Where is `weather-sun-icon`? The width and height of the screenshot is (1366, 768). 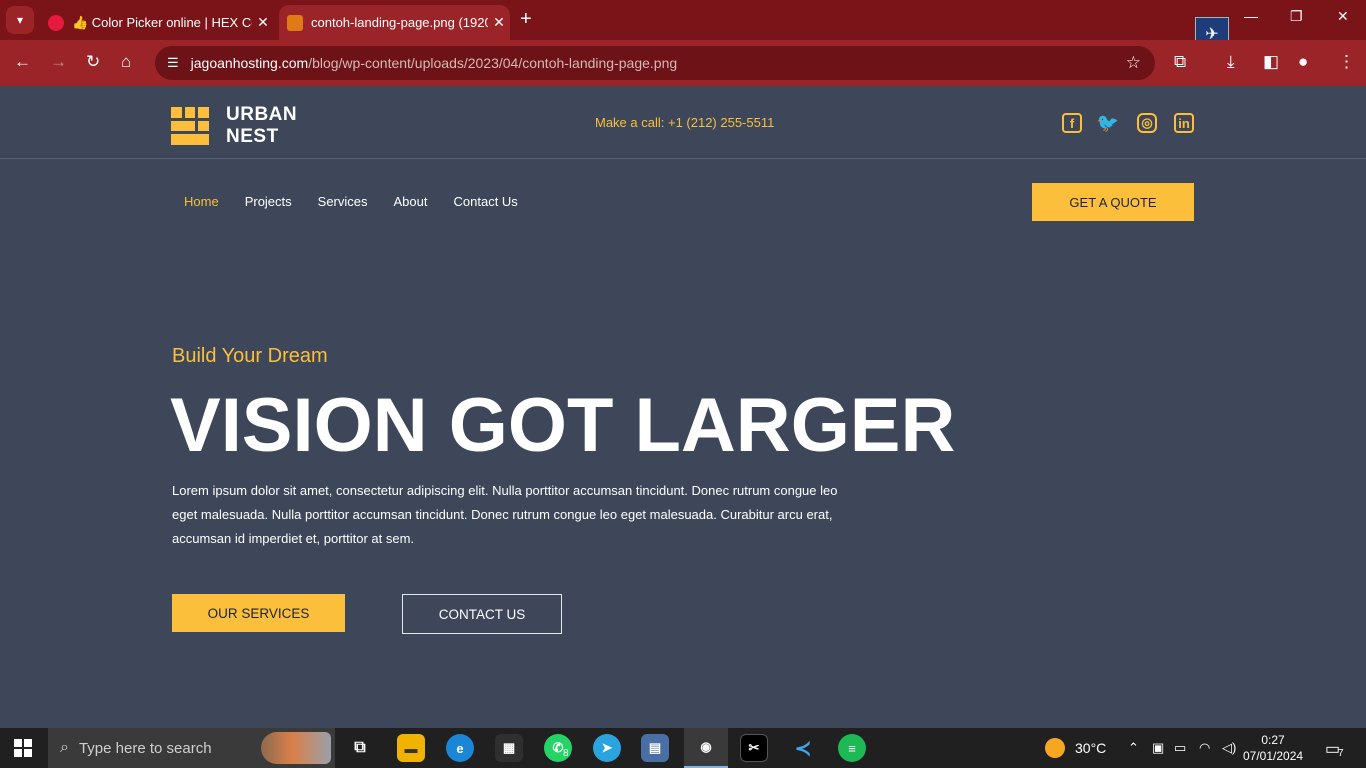 weather-sun-icon is located at coordinates (1055, 748).